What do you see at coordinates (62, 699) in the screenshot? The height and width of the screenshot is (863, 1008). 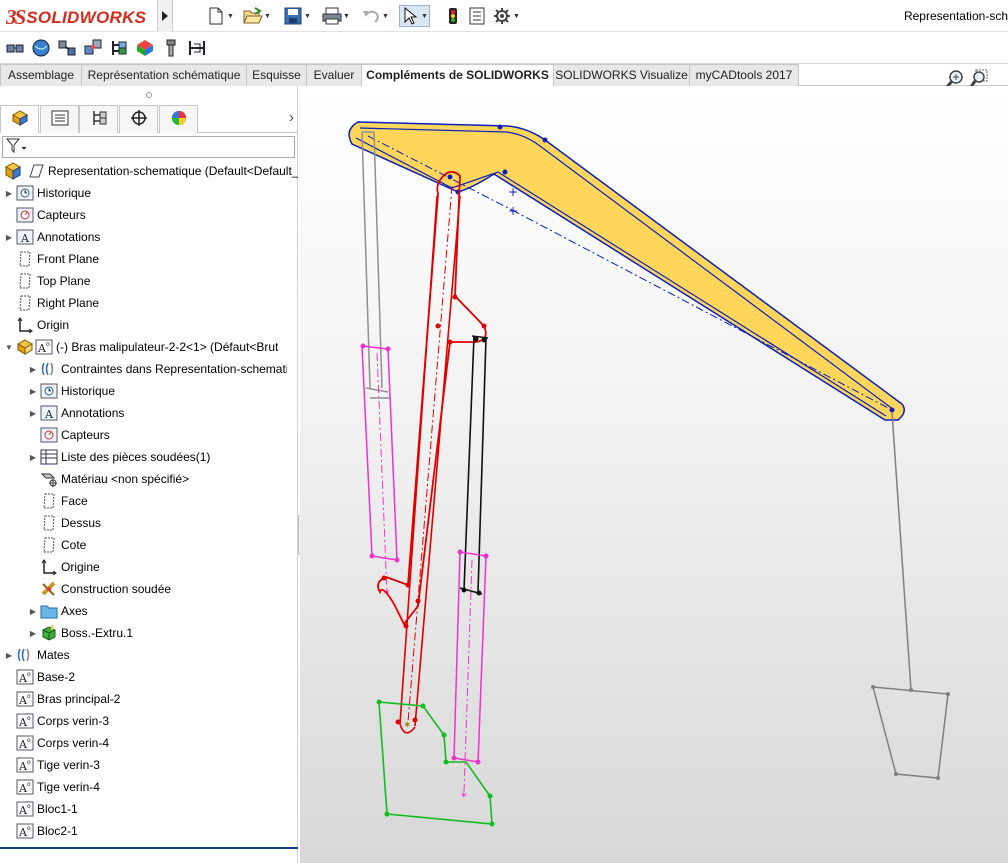 I see `tree-item-bras-principal-2: Ao Bras principal-2` at bounding box center [62, 699].